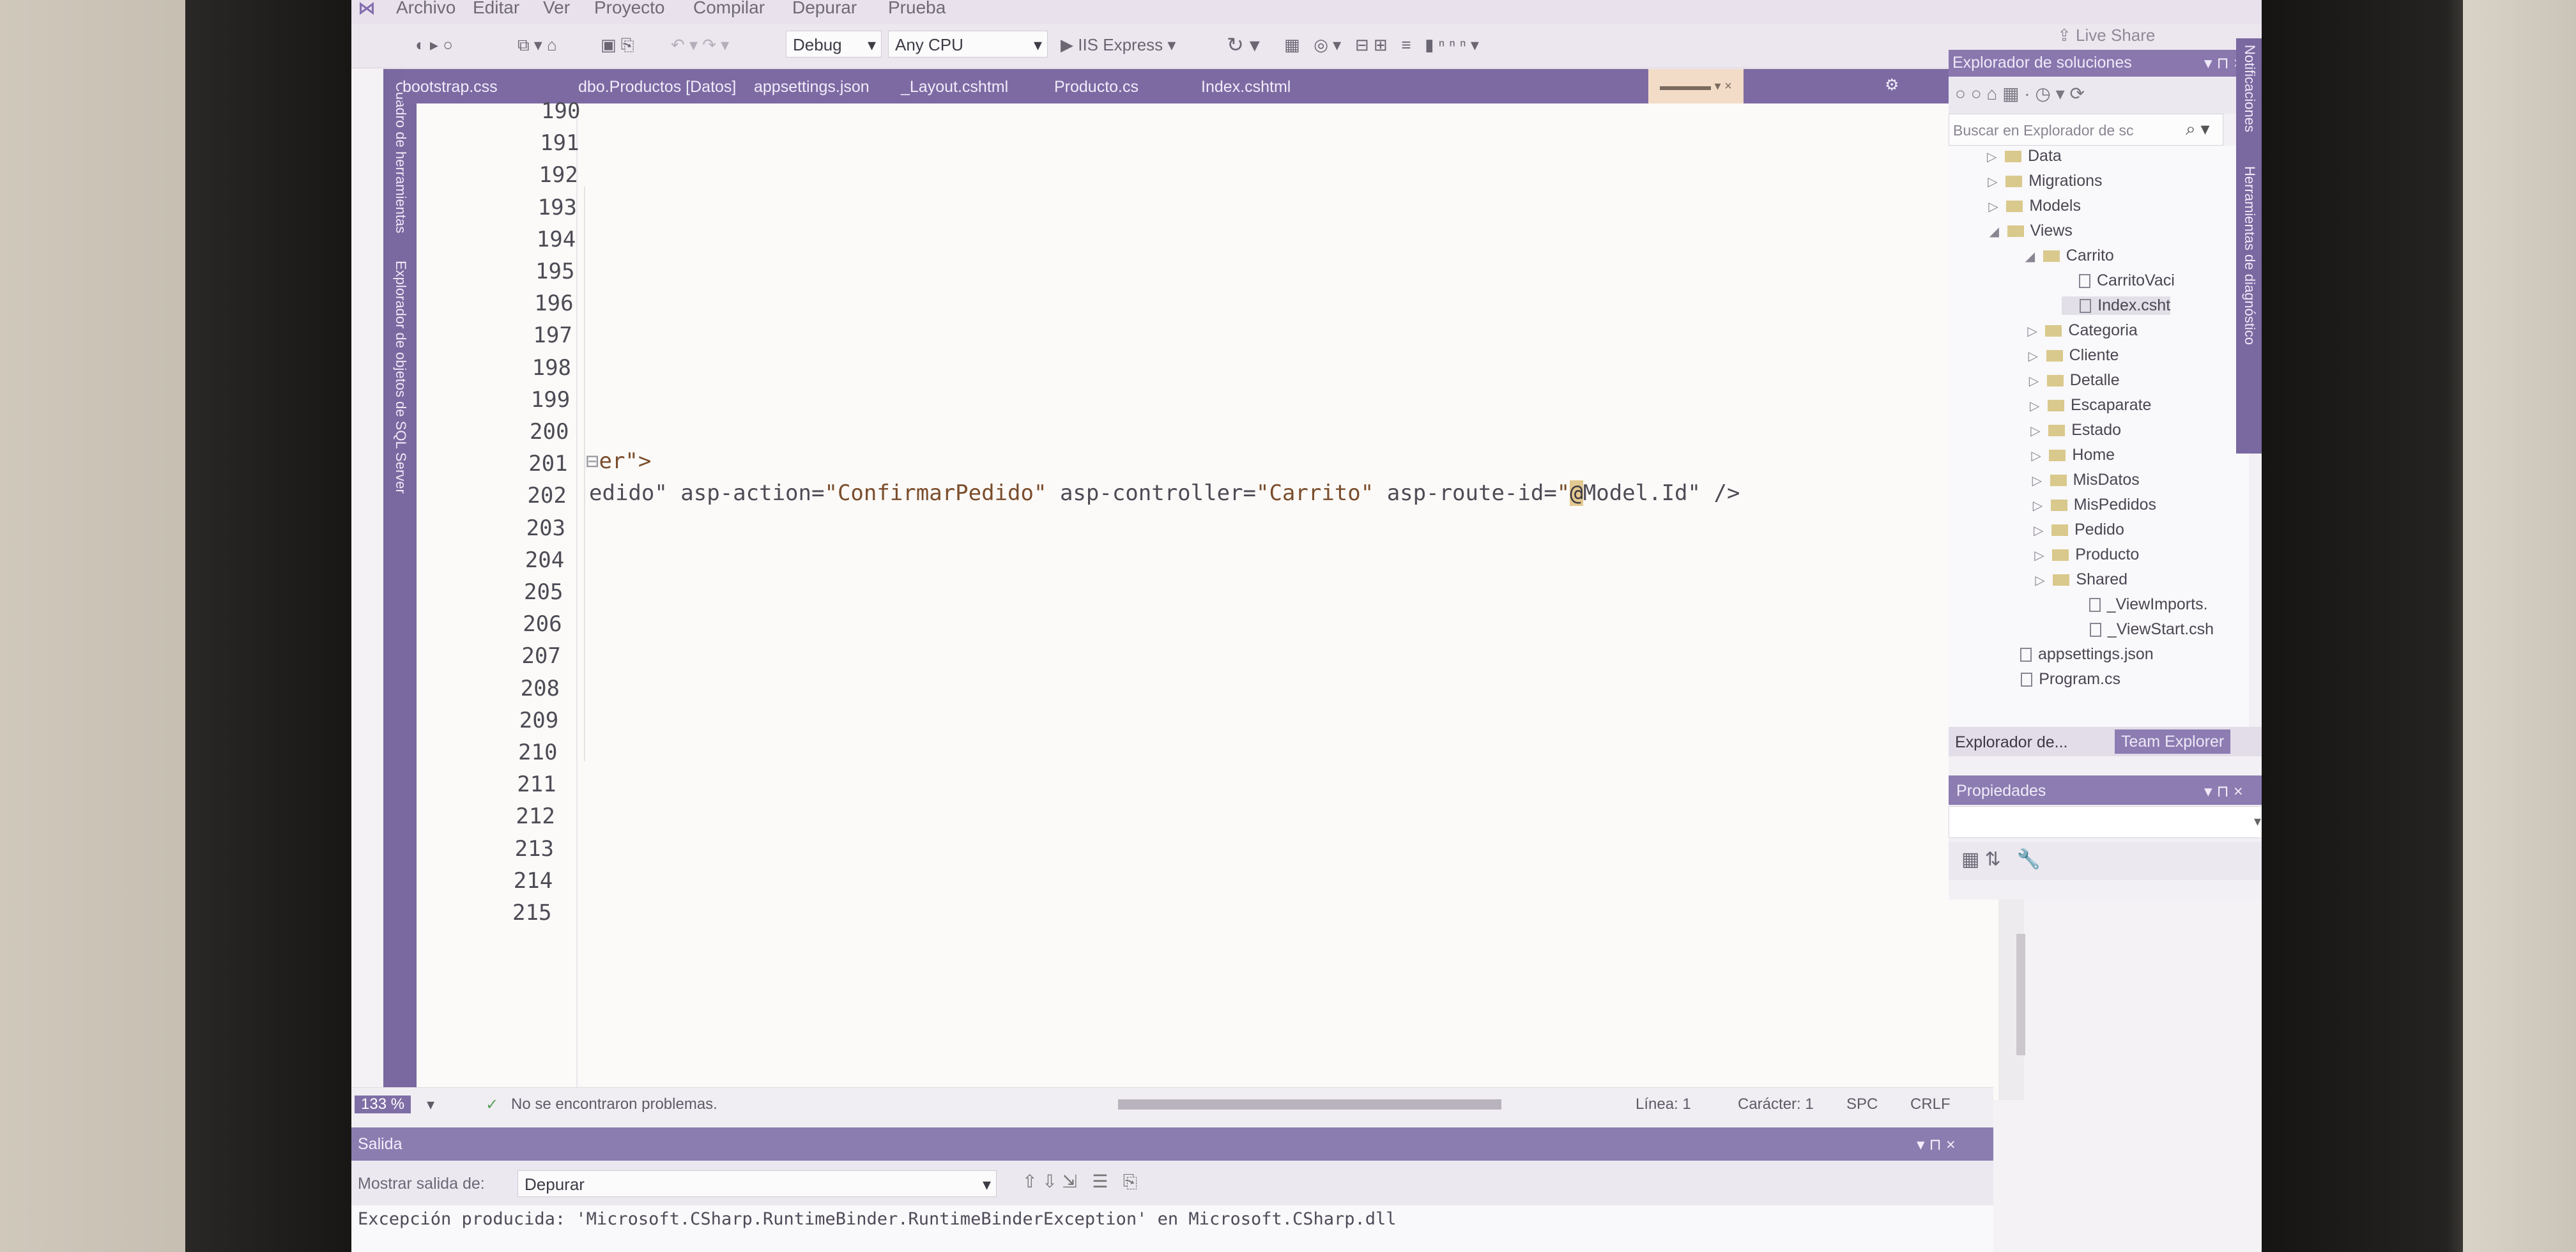  What do you see at coordinates (2086, 480) in the screenshot?
I see `tree-folder: ▷ MisDatos` at bounding box center [2086, 480].